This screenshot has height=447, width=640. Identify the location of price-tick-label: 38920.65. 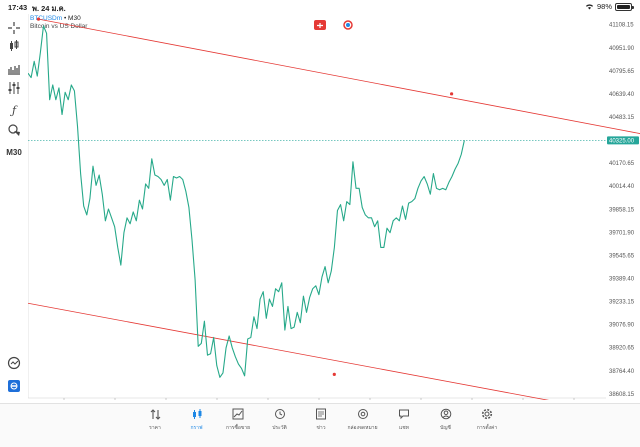
(622, 349).